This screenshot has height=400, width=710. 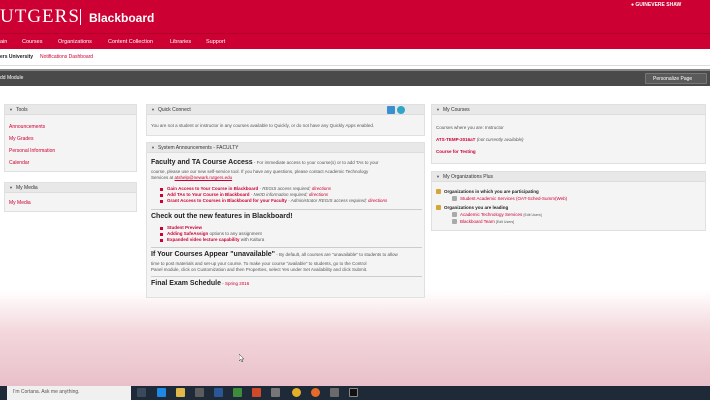 What do you see at coordinates (391, 110) in the screenshot?
I see `chat-icon` at bounding box center [391, 110].